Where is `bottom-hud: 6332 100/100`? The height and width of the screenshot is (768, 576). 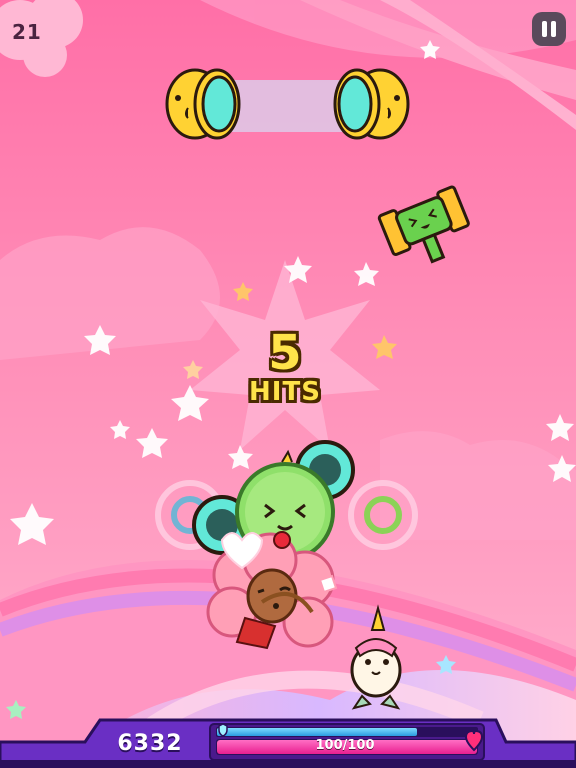
bottom-hud: 6332 100/100 is located at coordinates (288, 743).